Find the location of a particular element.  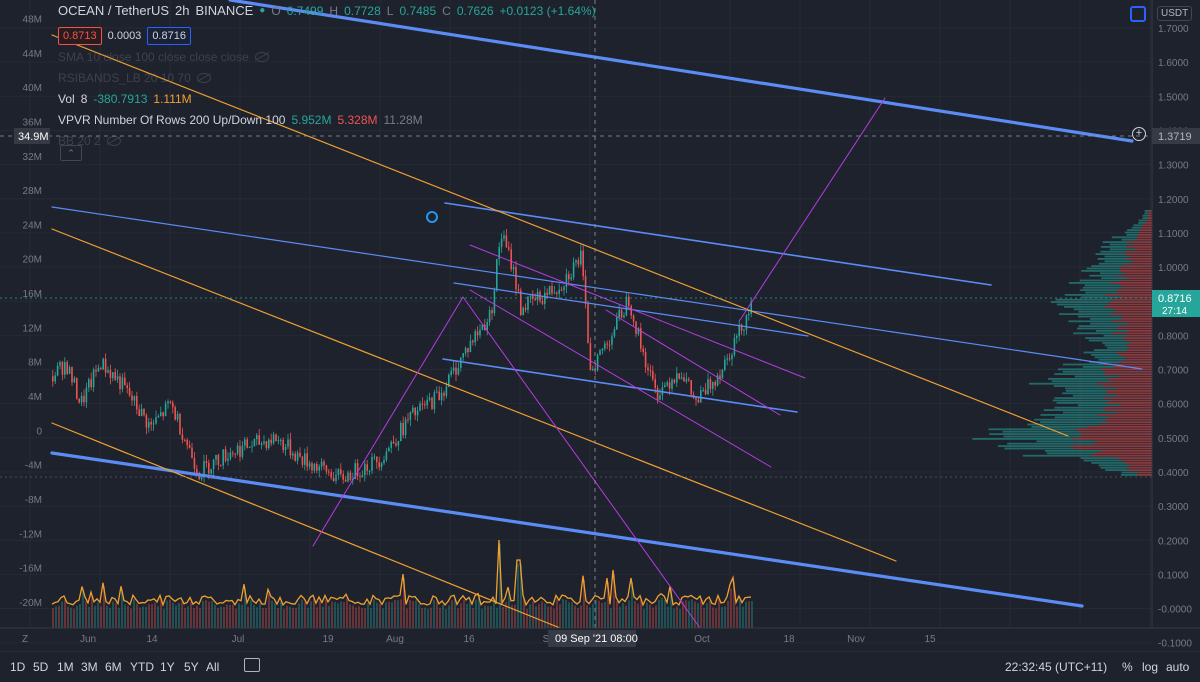

crosshair-volume-text: 34.9M is located at coordinates (33, 137).